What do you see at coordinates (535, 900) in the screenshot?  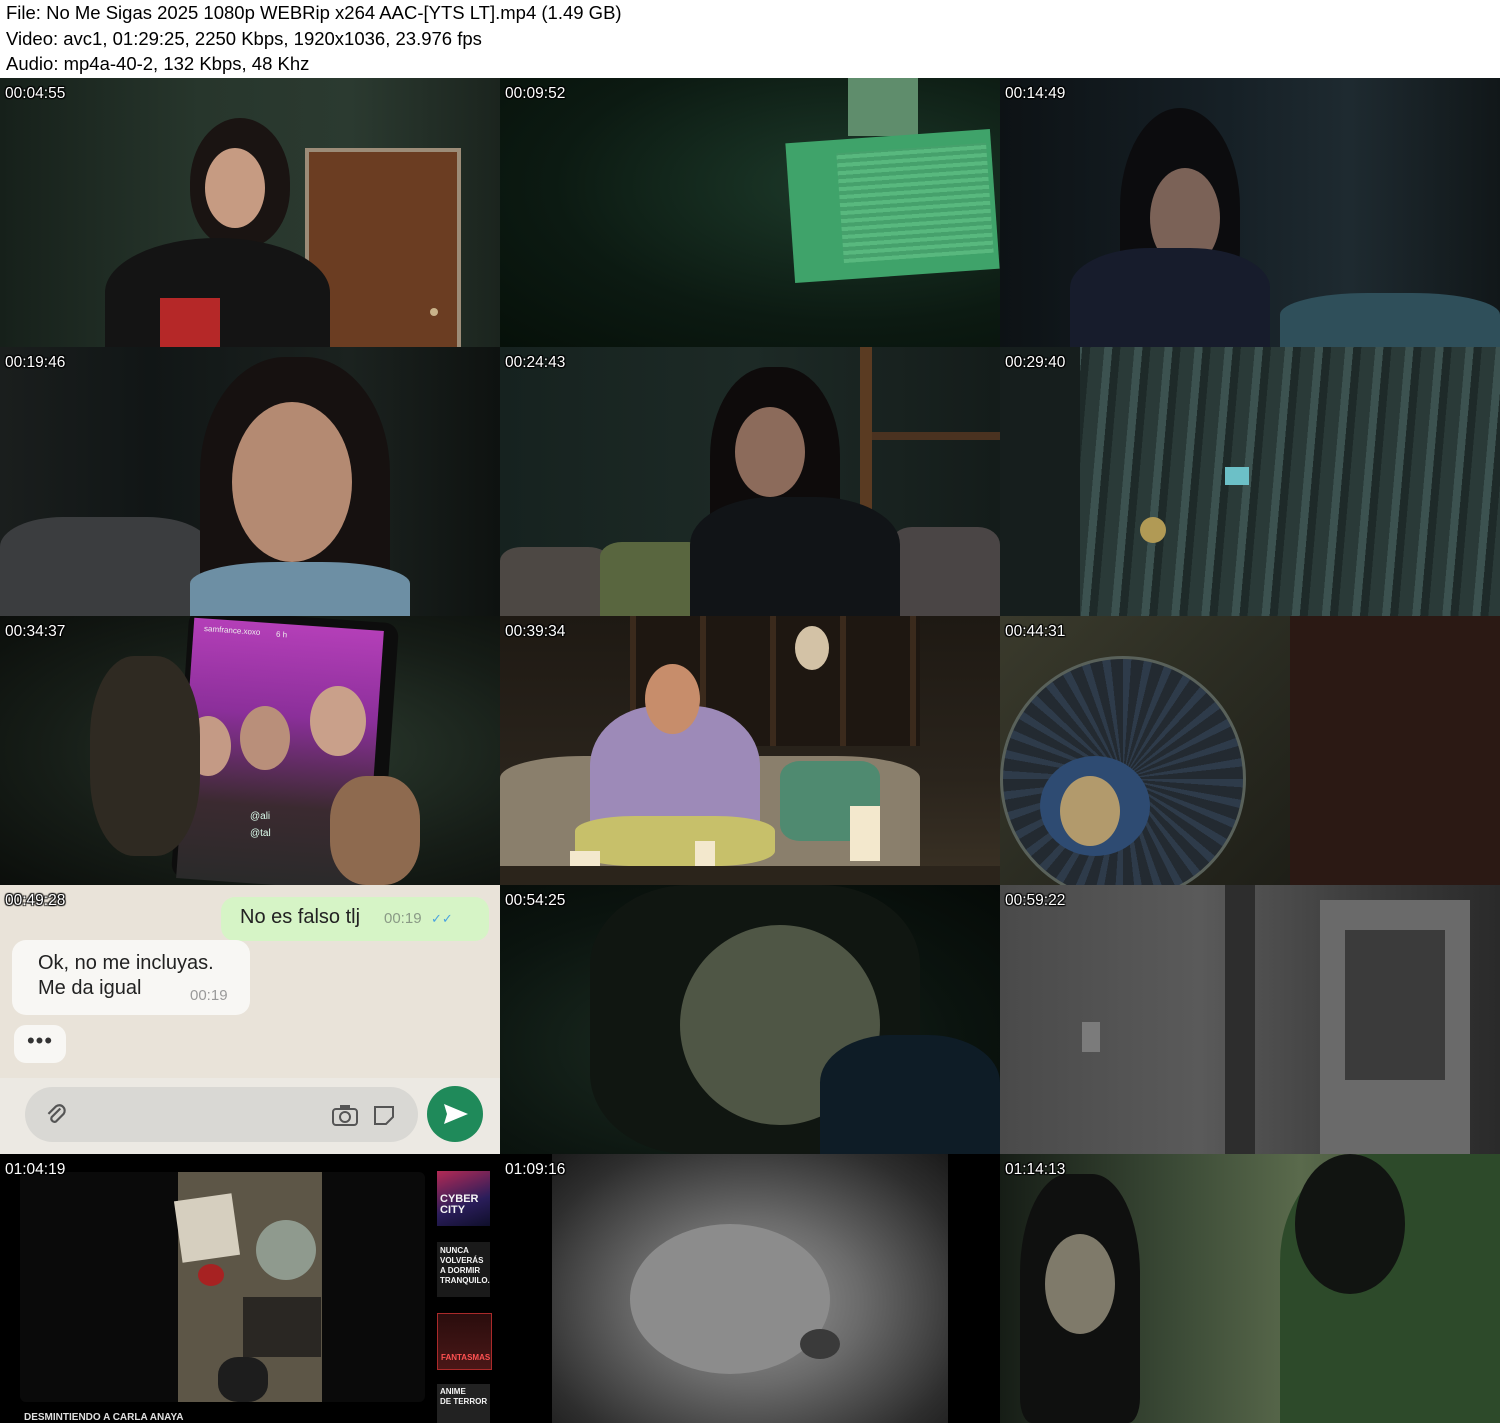 I see `frame-timestamp: 00:54:25` at bounding box center [535, 900].